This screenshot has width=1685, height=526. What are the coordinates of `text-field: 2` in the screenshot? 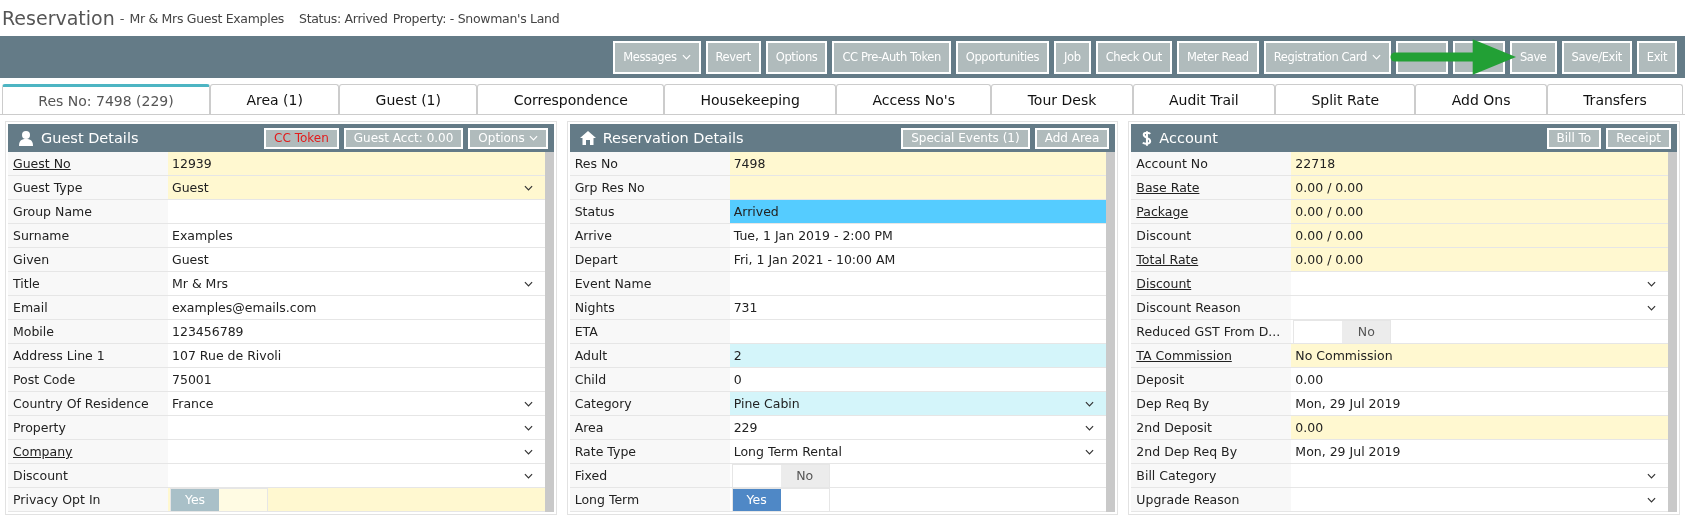 It's located at (918, 355).